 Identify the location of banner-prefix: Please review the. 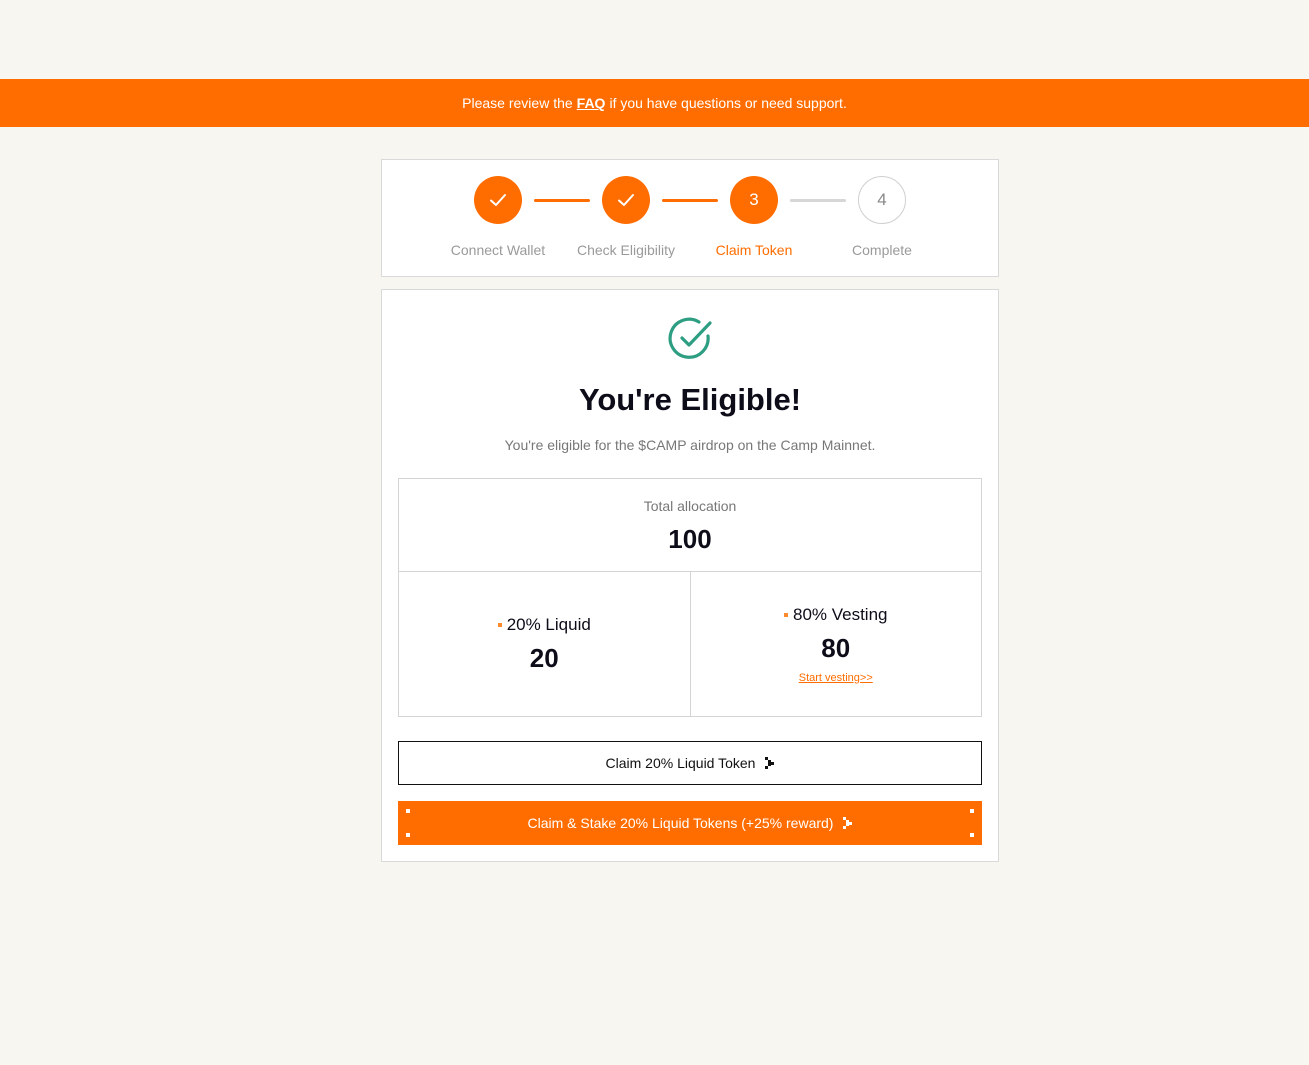
(517, 103).